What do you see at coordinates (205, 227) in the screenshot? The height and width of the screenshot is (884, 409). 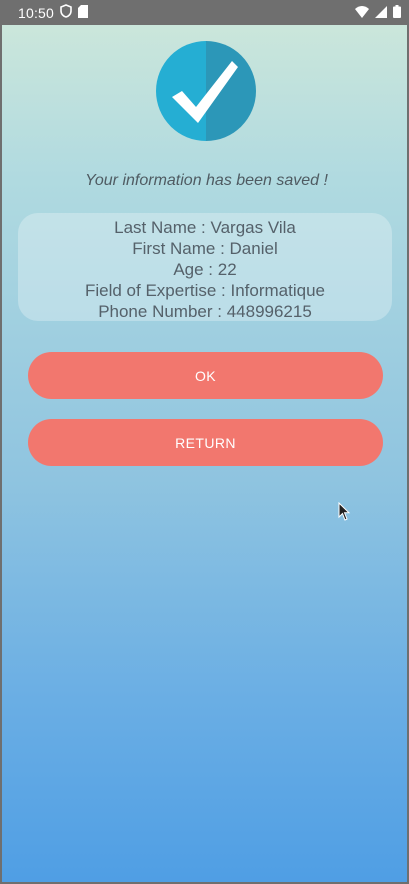 I see `last-name-text: Last Name : Vargas Vila` at bounding box center [205, 227].